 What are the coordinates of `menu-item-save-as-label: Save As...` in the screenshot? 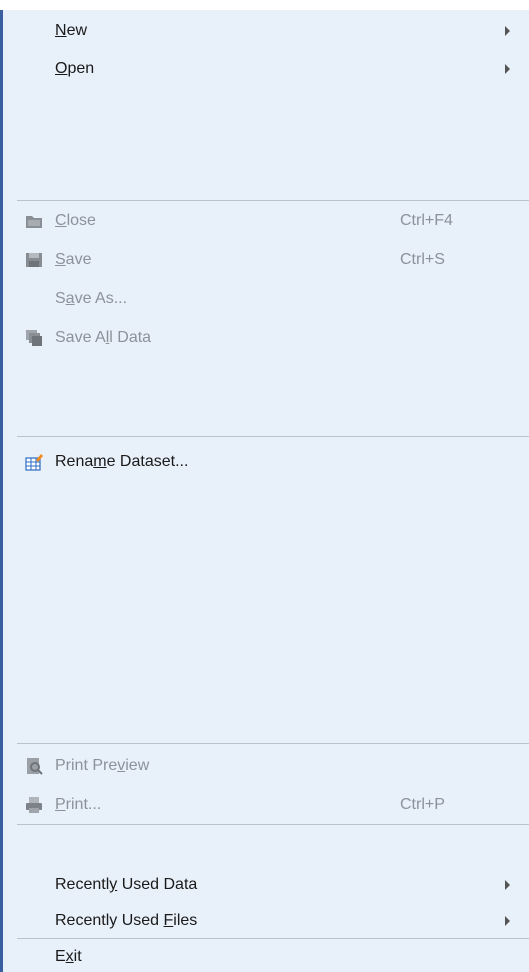 It's located at (91, 298).